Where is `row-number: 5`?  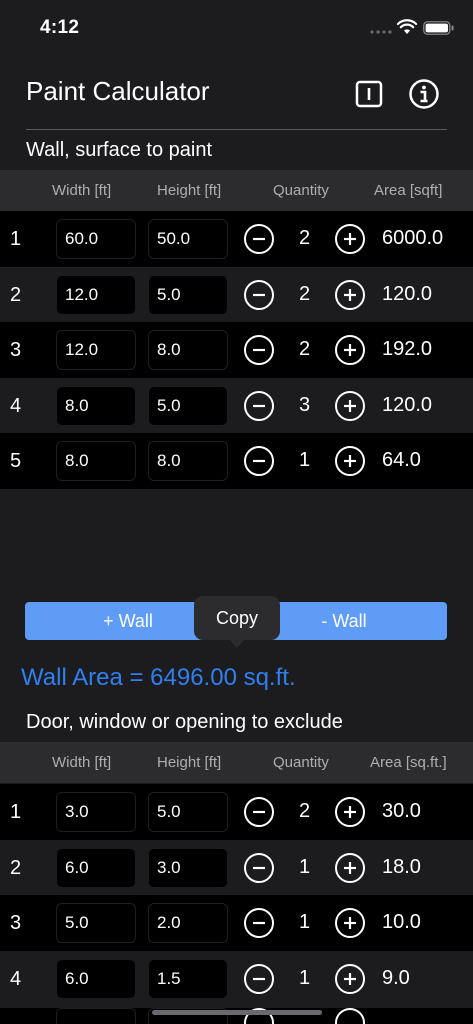 row-number: 5 is located at coordinates (16, 461).